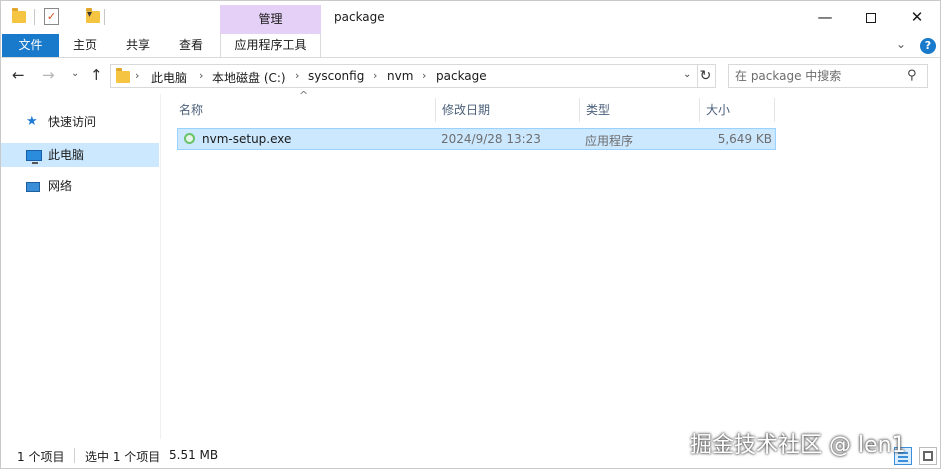 This screenshot has width=941, height=469. What do you see at coordinates (60, 186) in the screenshot?
I see `nav-item-label: 网络` at bounding box center [60, 186].